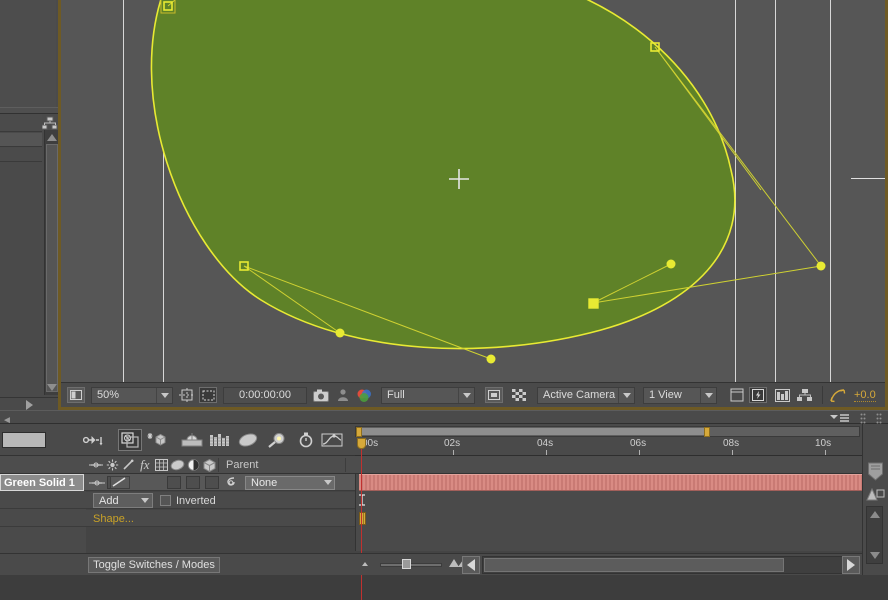 The width and height of the screenshot is (888, 600). Describe the element at coordinates (428, 395) in the screenshot. I see `resolution-dropdown: Full` at that location.